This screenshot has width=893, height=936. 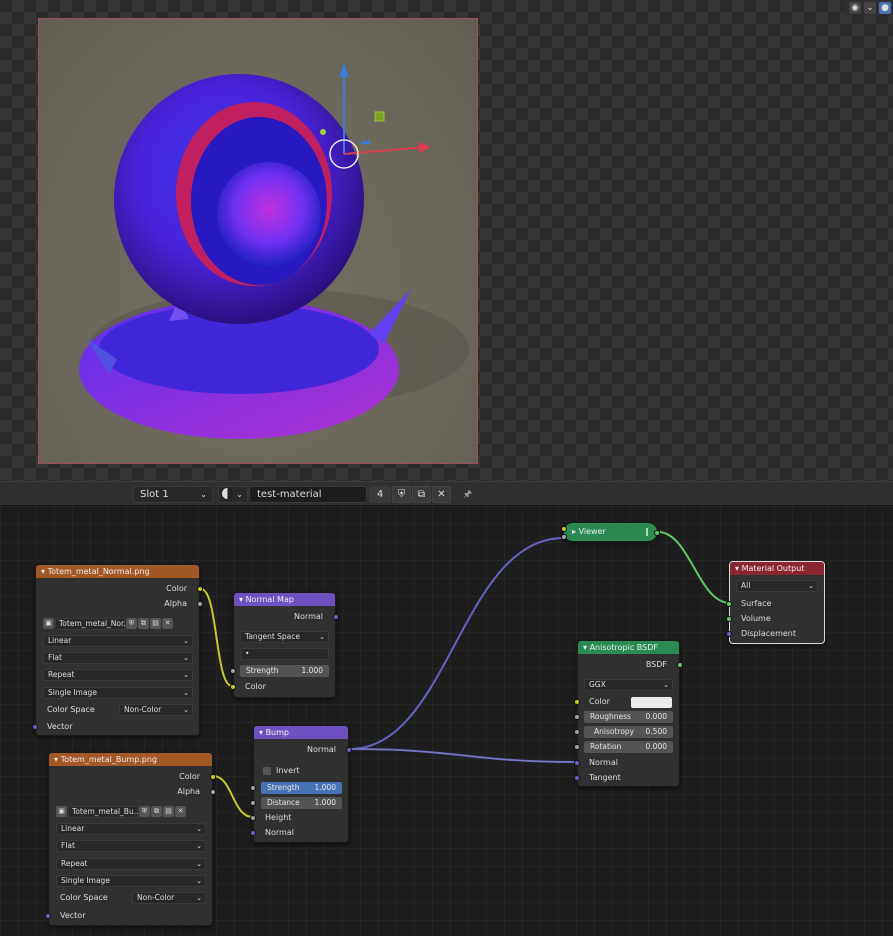 What do you see at coordinates (233, 494) in the screenshot?
I see `material-browse-button: ⌄` at bounding box center [233, 494].